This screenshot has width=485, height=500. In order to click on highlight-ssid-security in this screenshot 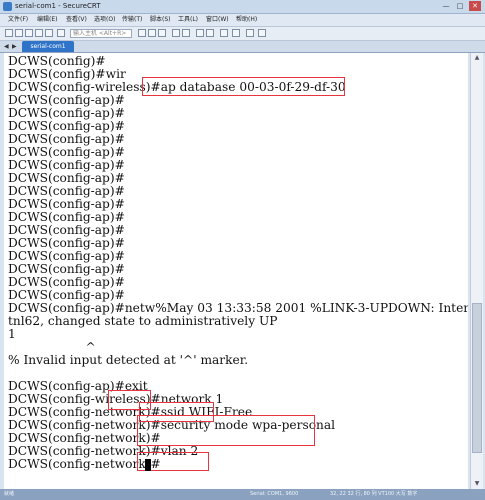, I will do `click(226, 430)`.